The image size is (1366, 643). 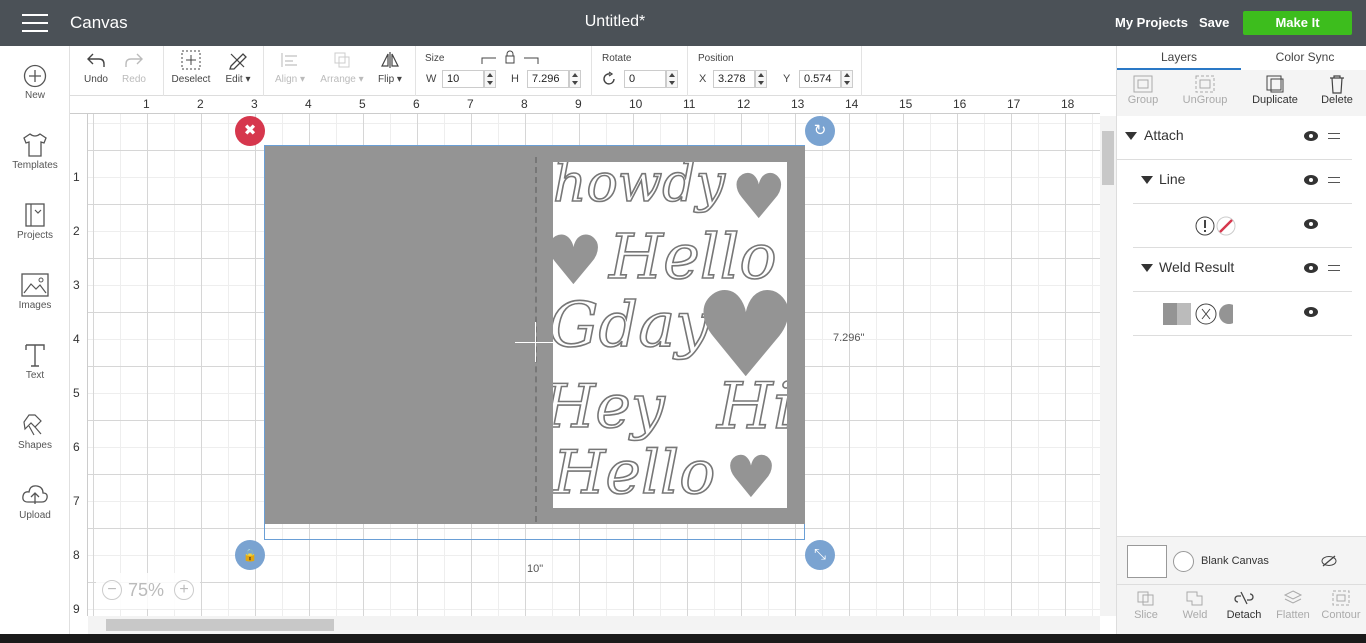 I want to click on nav-label: Shapes, so click(x=35, y=445).